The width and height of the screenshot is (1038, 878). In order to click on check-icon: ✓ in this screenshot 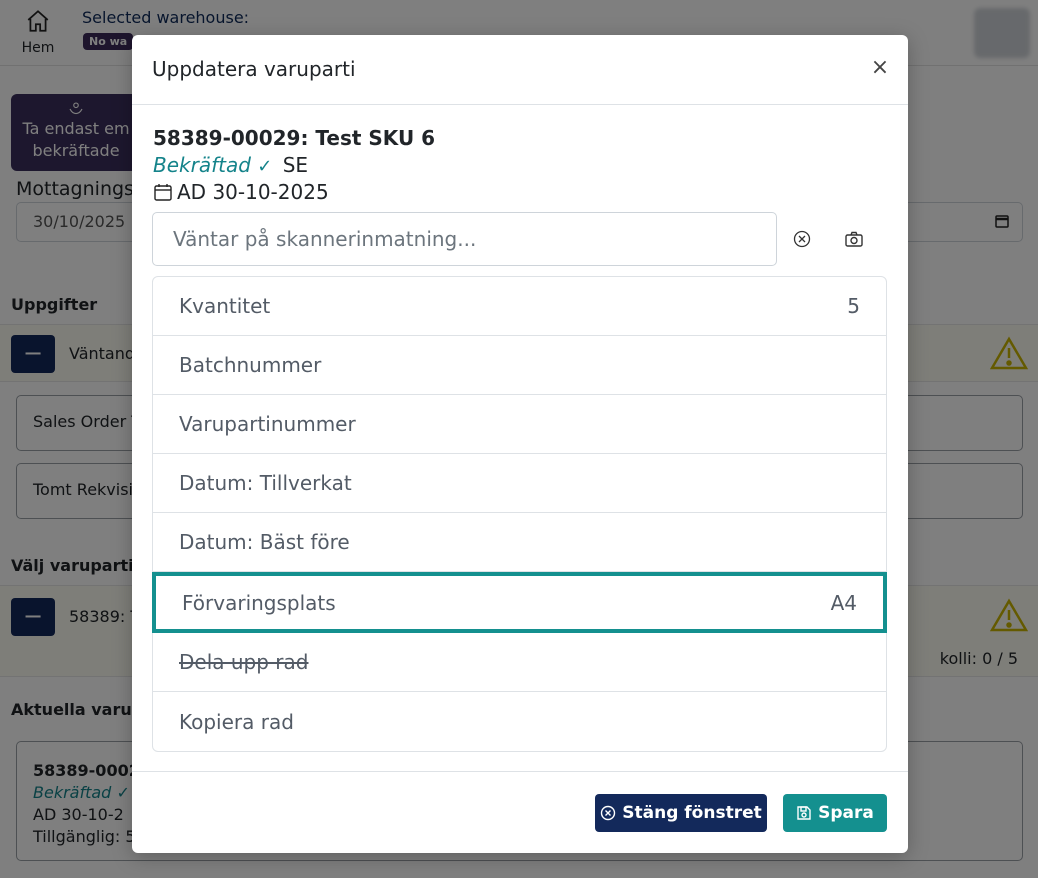, I will do `click(265, 166)`.